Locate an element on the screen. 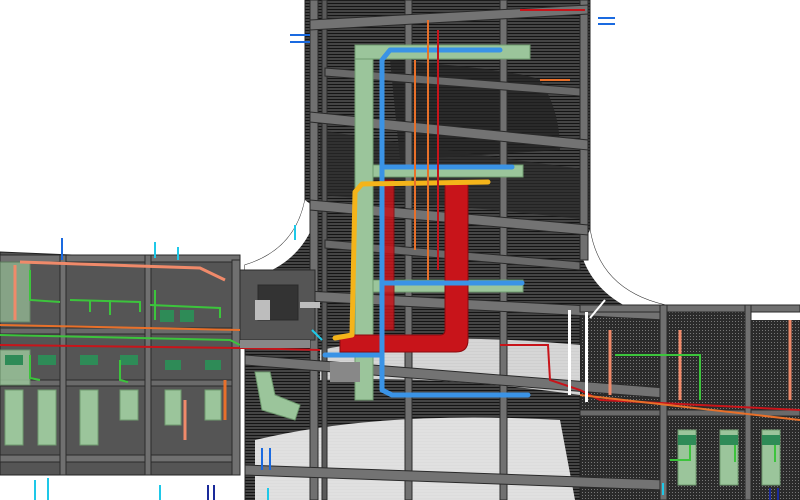 Image resolution: width=800 pixels, height=500 pixels. beam-lw-v3 is located at coordinates (236, 367).